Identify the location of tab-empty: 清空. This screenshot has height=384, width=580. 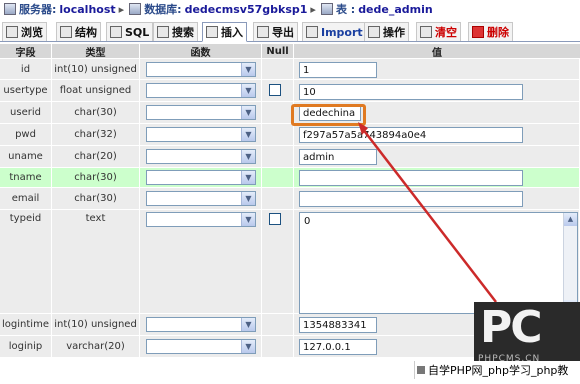
(438, 31).